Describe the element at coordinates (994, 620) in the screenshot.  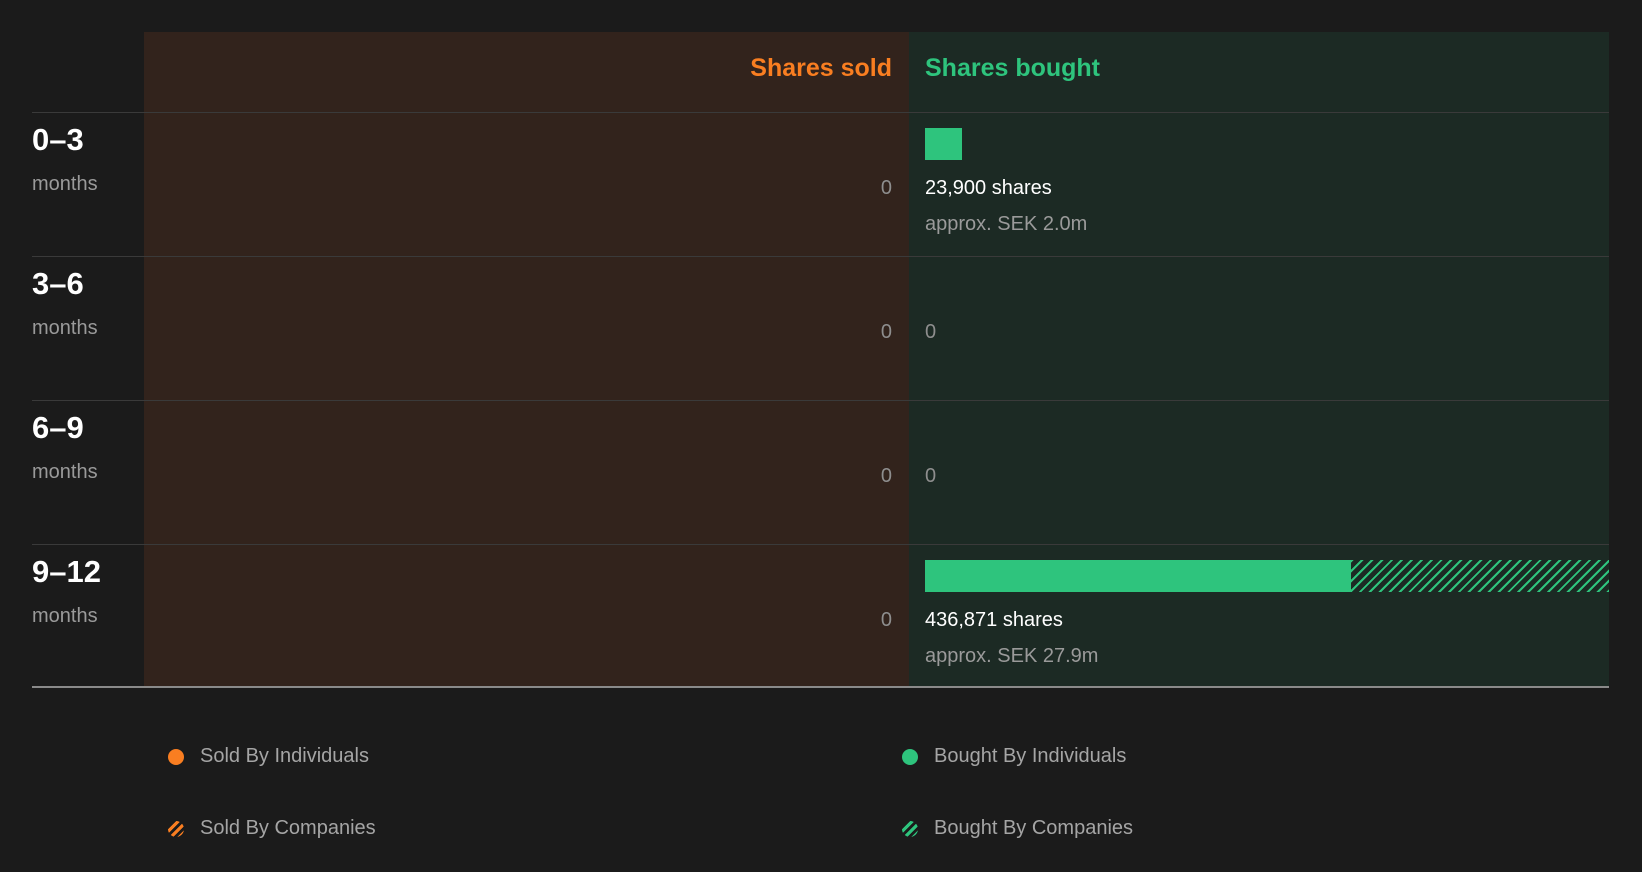
I see `bought-shares: 436,871 shares` at that location.